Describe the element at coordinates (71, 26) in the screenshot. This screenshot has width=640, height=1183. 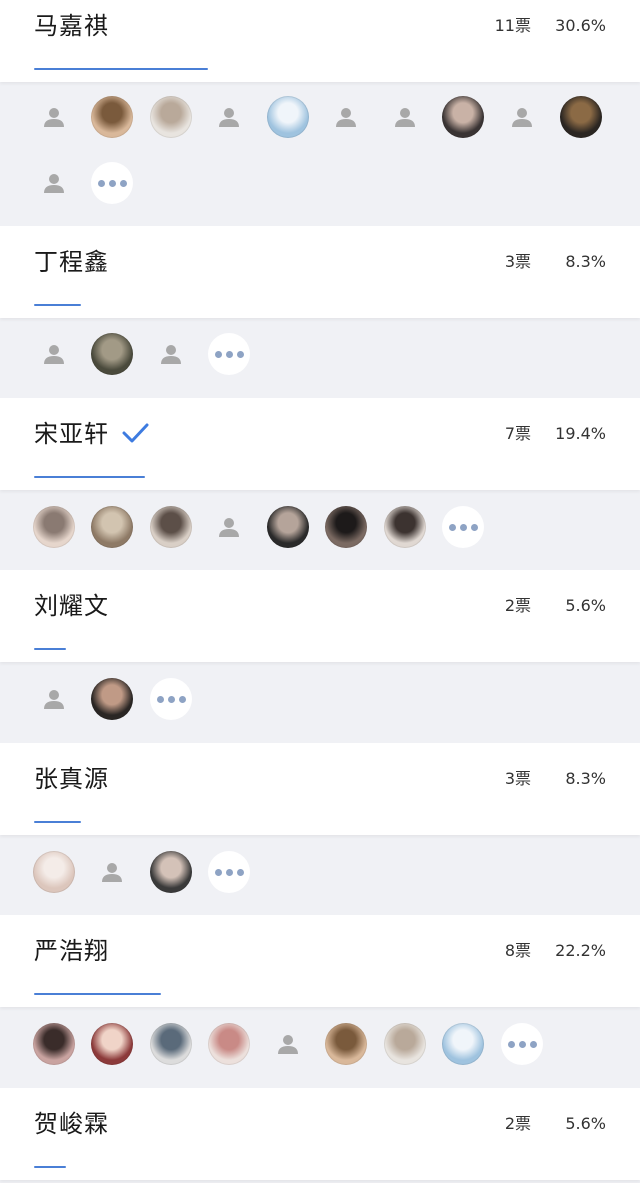
I see `option-name: 马嘉祺` at that location.